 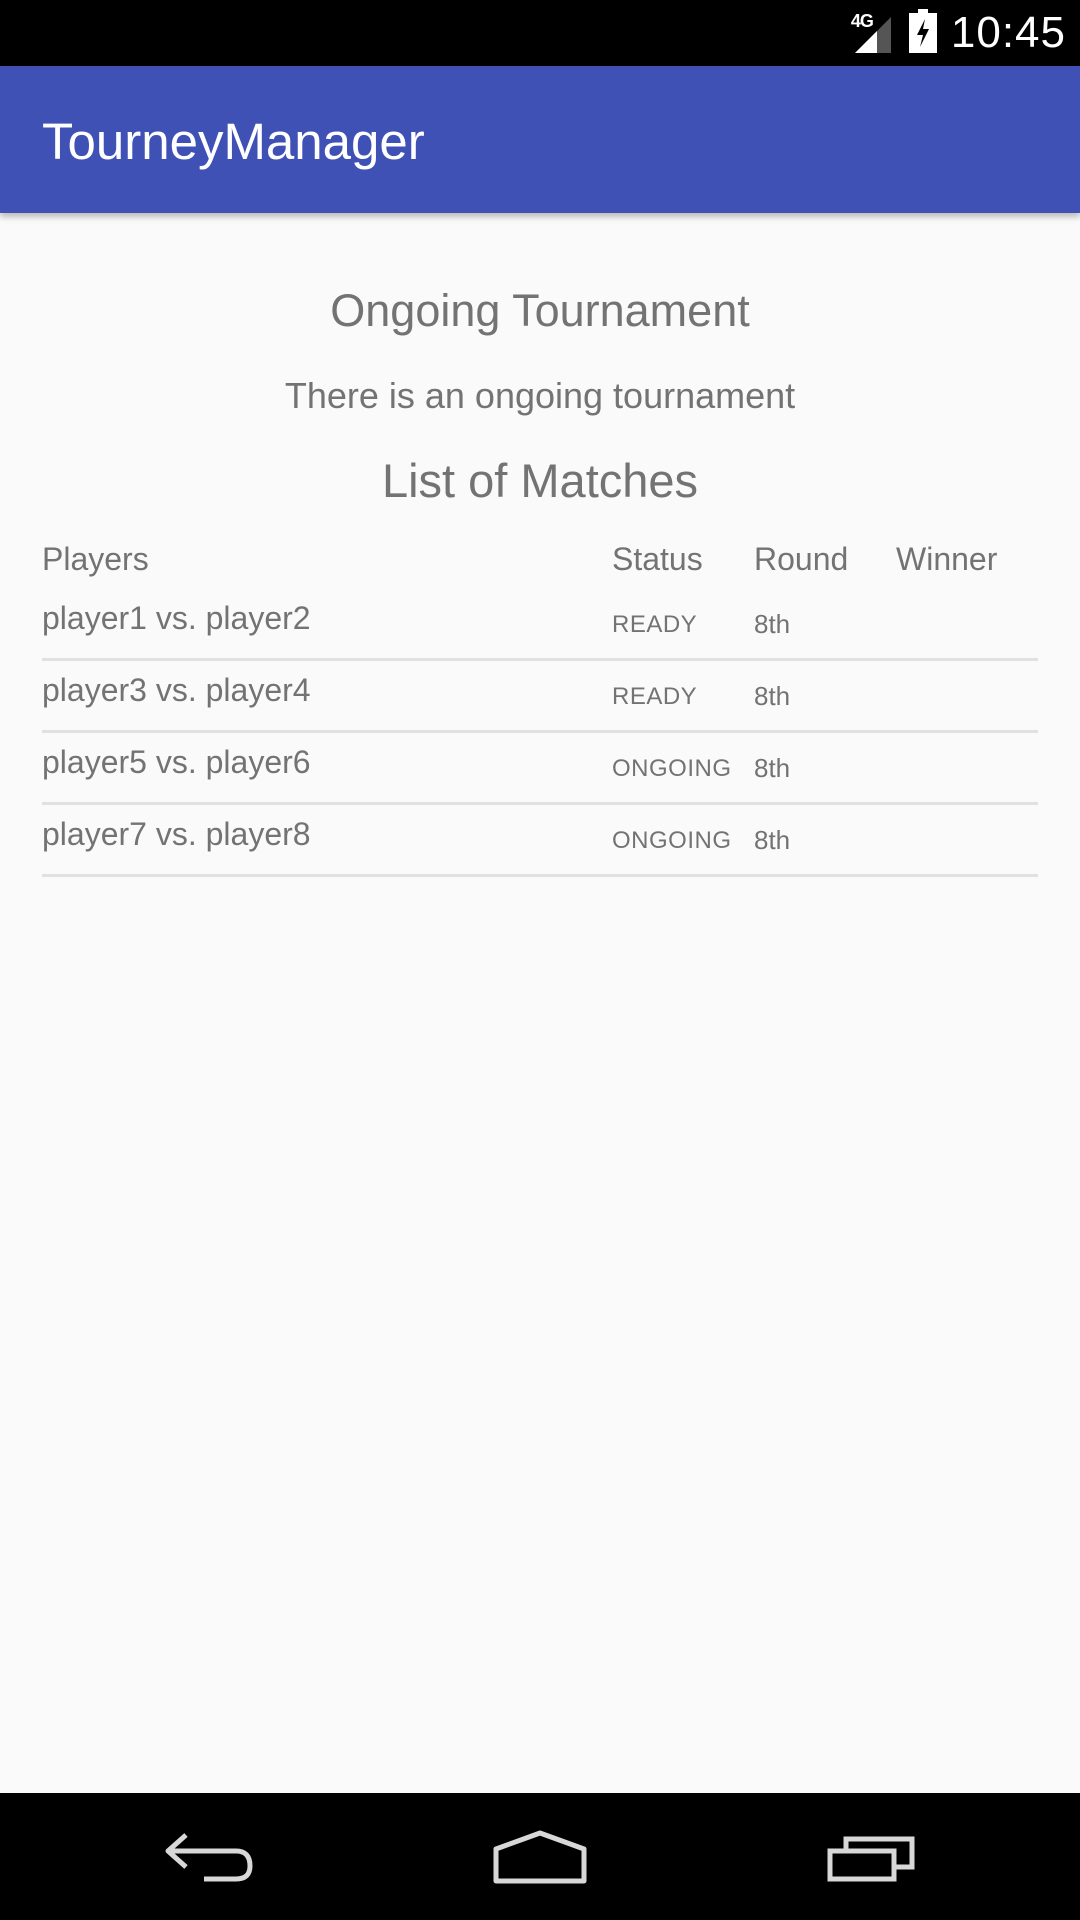 What do you see at coordinates (540, 697) in the screenshot?
I see `match-row: player3 vs. player4 READY 8th` at bounding box center [540, 697].